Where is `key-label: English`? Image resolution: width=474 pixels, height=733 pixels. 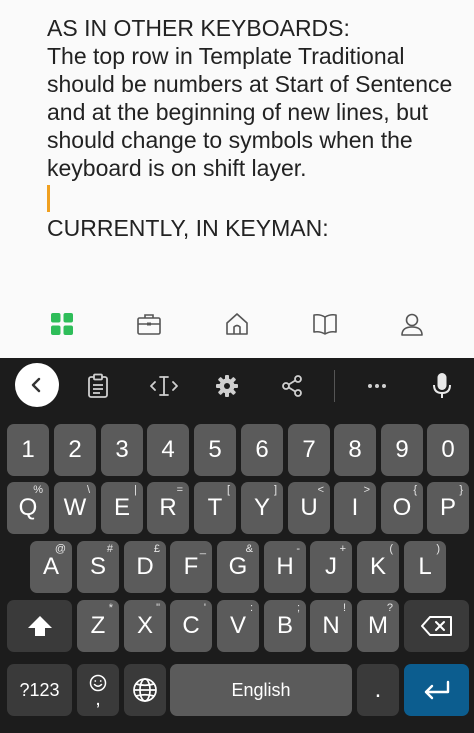 key-label: English is located at coordinates (261, 690).